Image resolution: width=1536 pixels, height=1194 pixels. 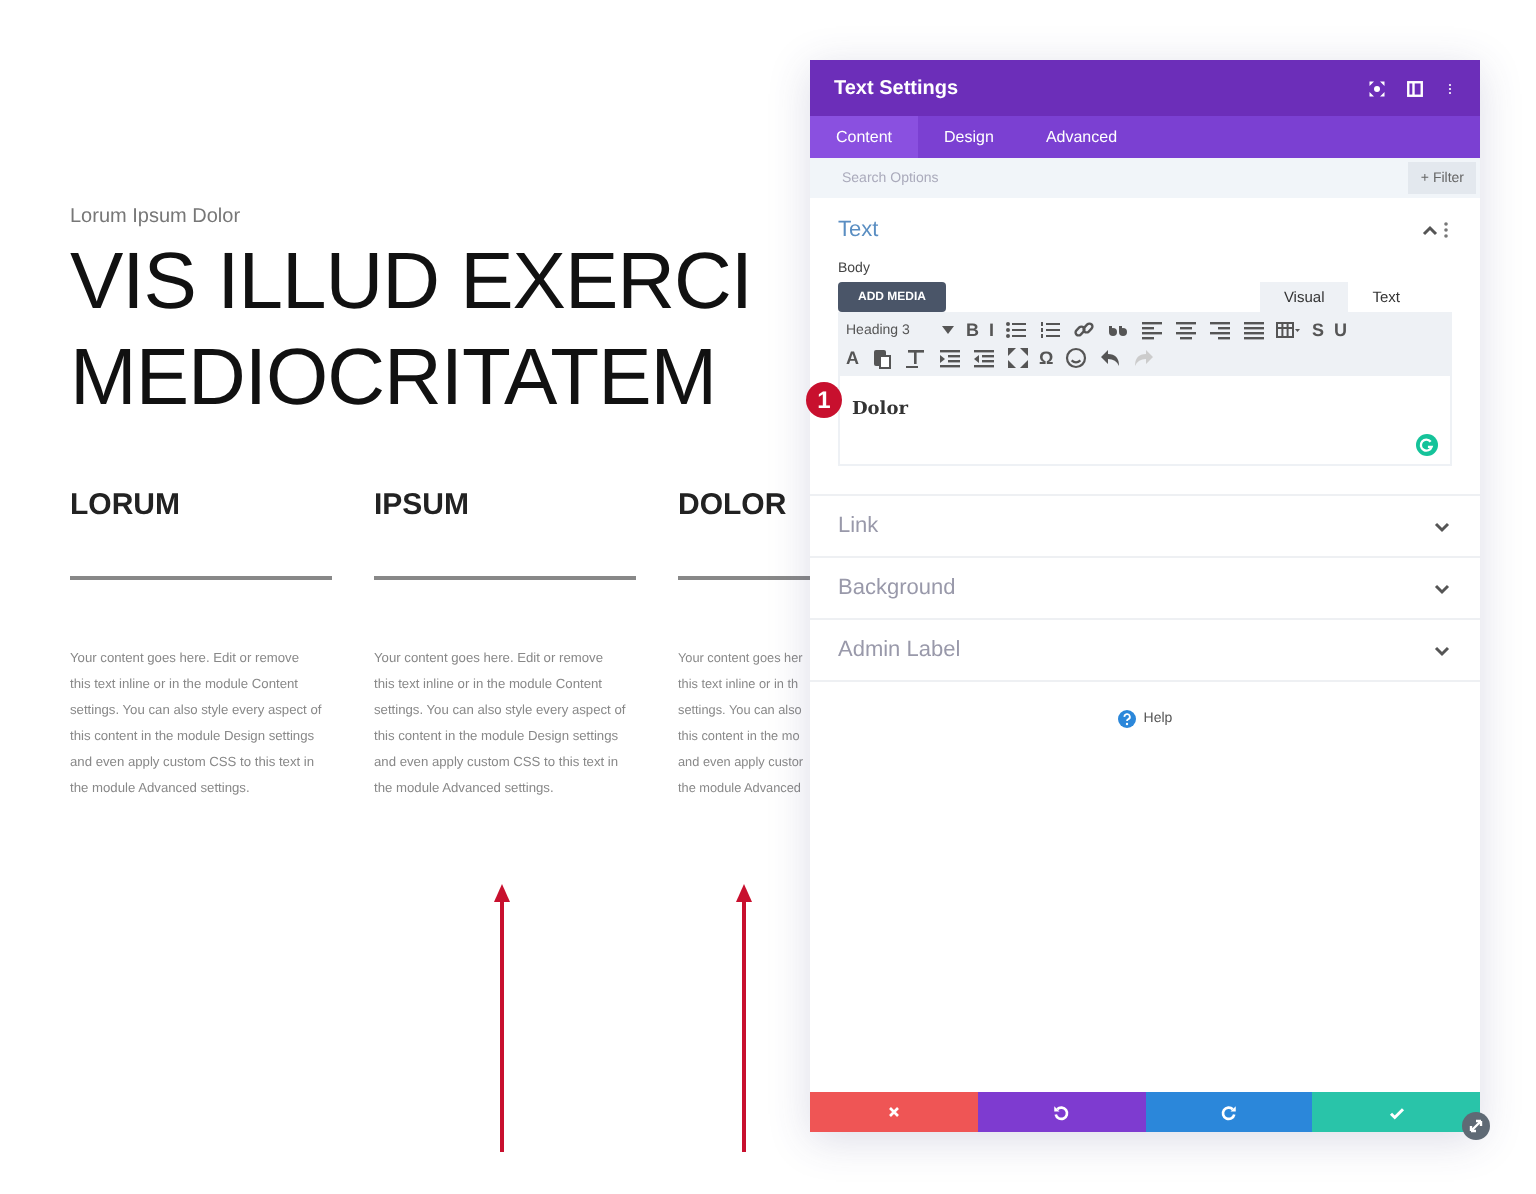 What do you see at coordinates (1446, 230) in the screenshot?
I see `more-icon` at bounding box center [1446, 230].